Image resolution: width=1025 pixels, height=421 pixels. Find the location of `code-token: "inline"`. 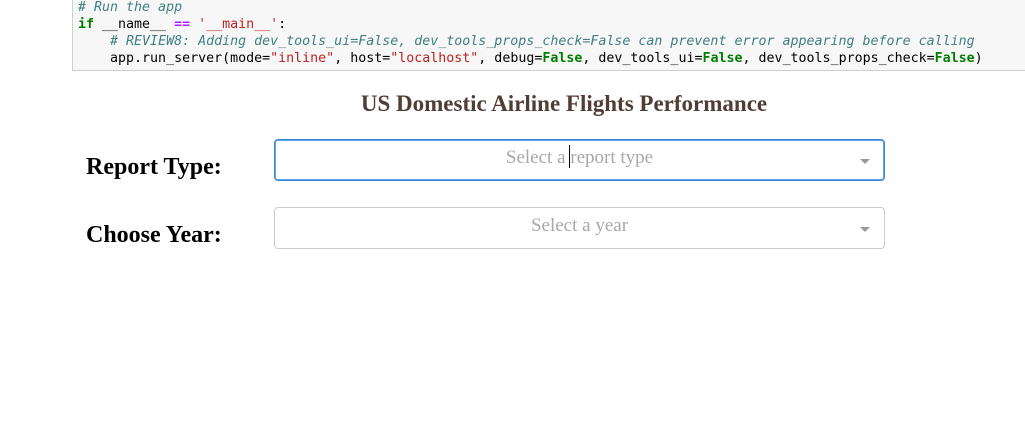

code-token: "inline" is located at coordinates (302, 58).